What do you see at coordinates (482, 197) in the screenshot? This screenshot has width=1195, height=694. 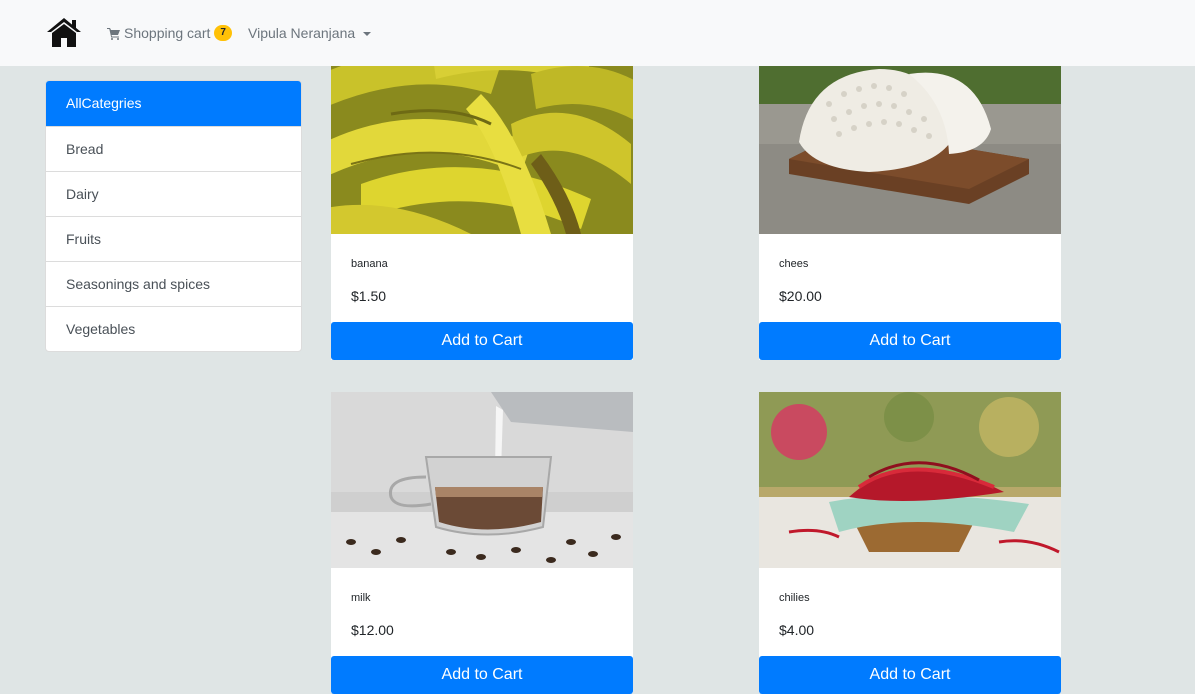 I see `product-card: banana $1.50 Add to Cart` at bounding box center [482, 197].